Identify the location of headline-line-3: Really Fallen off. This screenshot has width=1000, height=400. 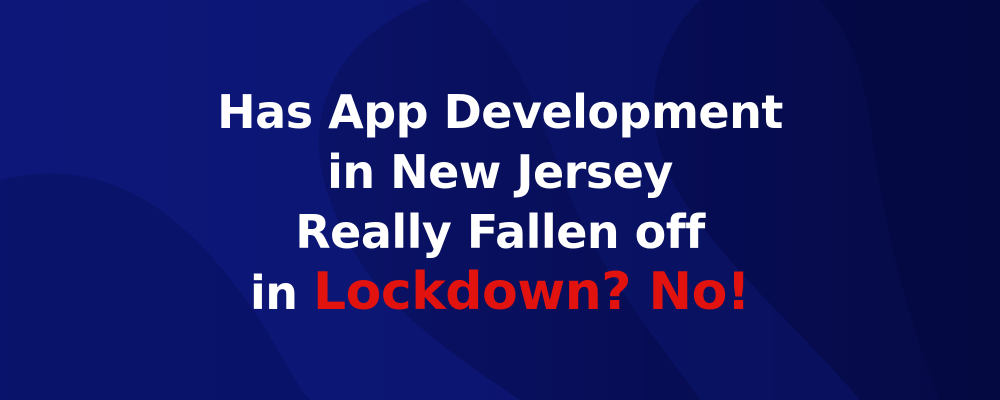
(500, 232).